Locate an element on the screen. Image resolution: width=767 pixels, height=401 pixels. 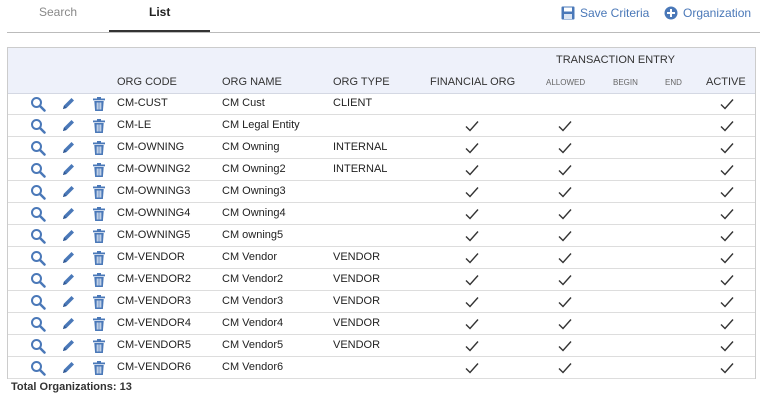
table-row: CM-OWNING2 CM Owning2 INTERNAL is located at coordinates (381, 170).